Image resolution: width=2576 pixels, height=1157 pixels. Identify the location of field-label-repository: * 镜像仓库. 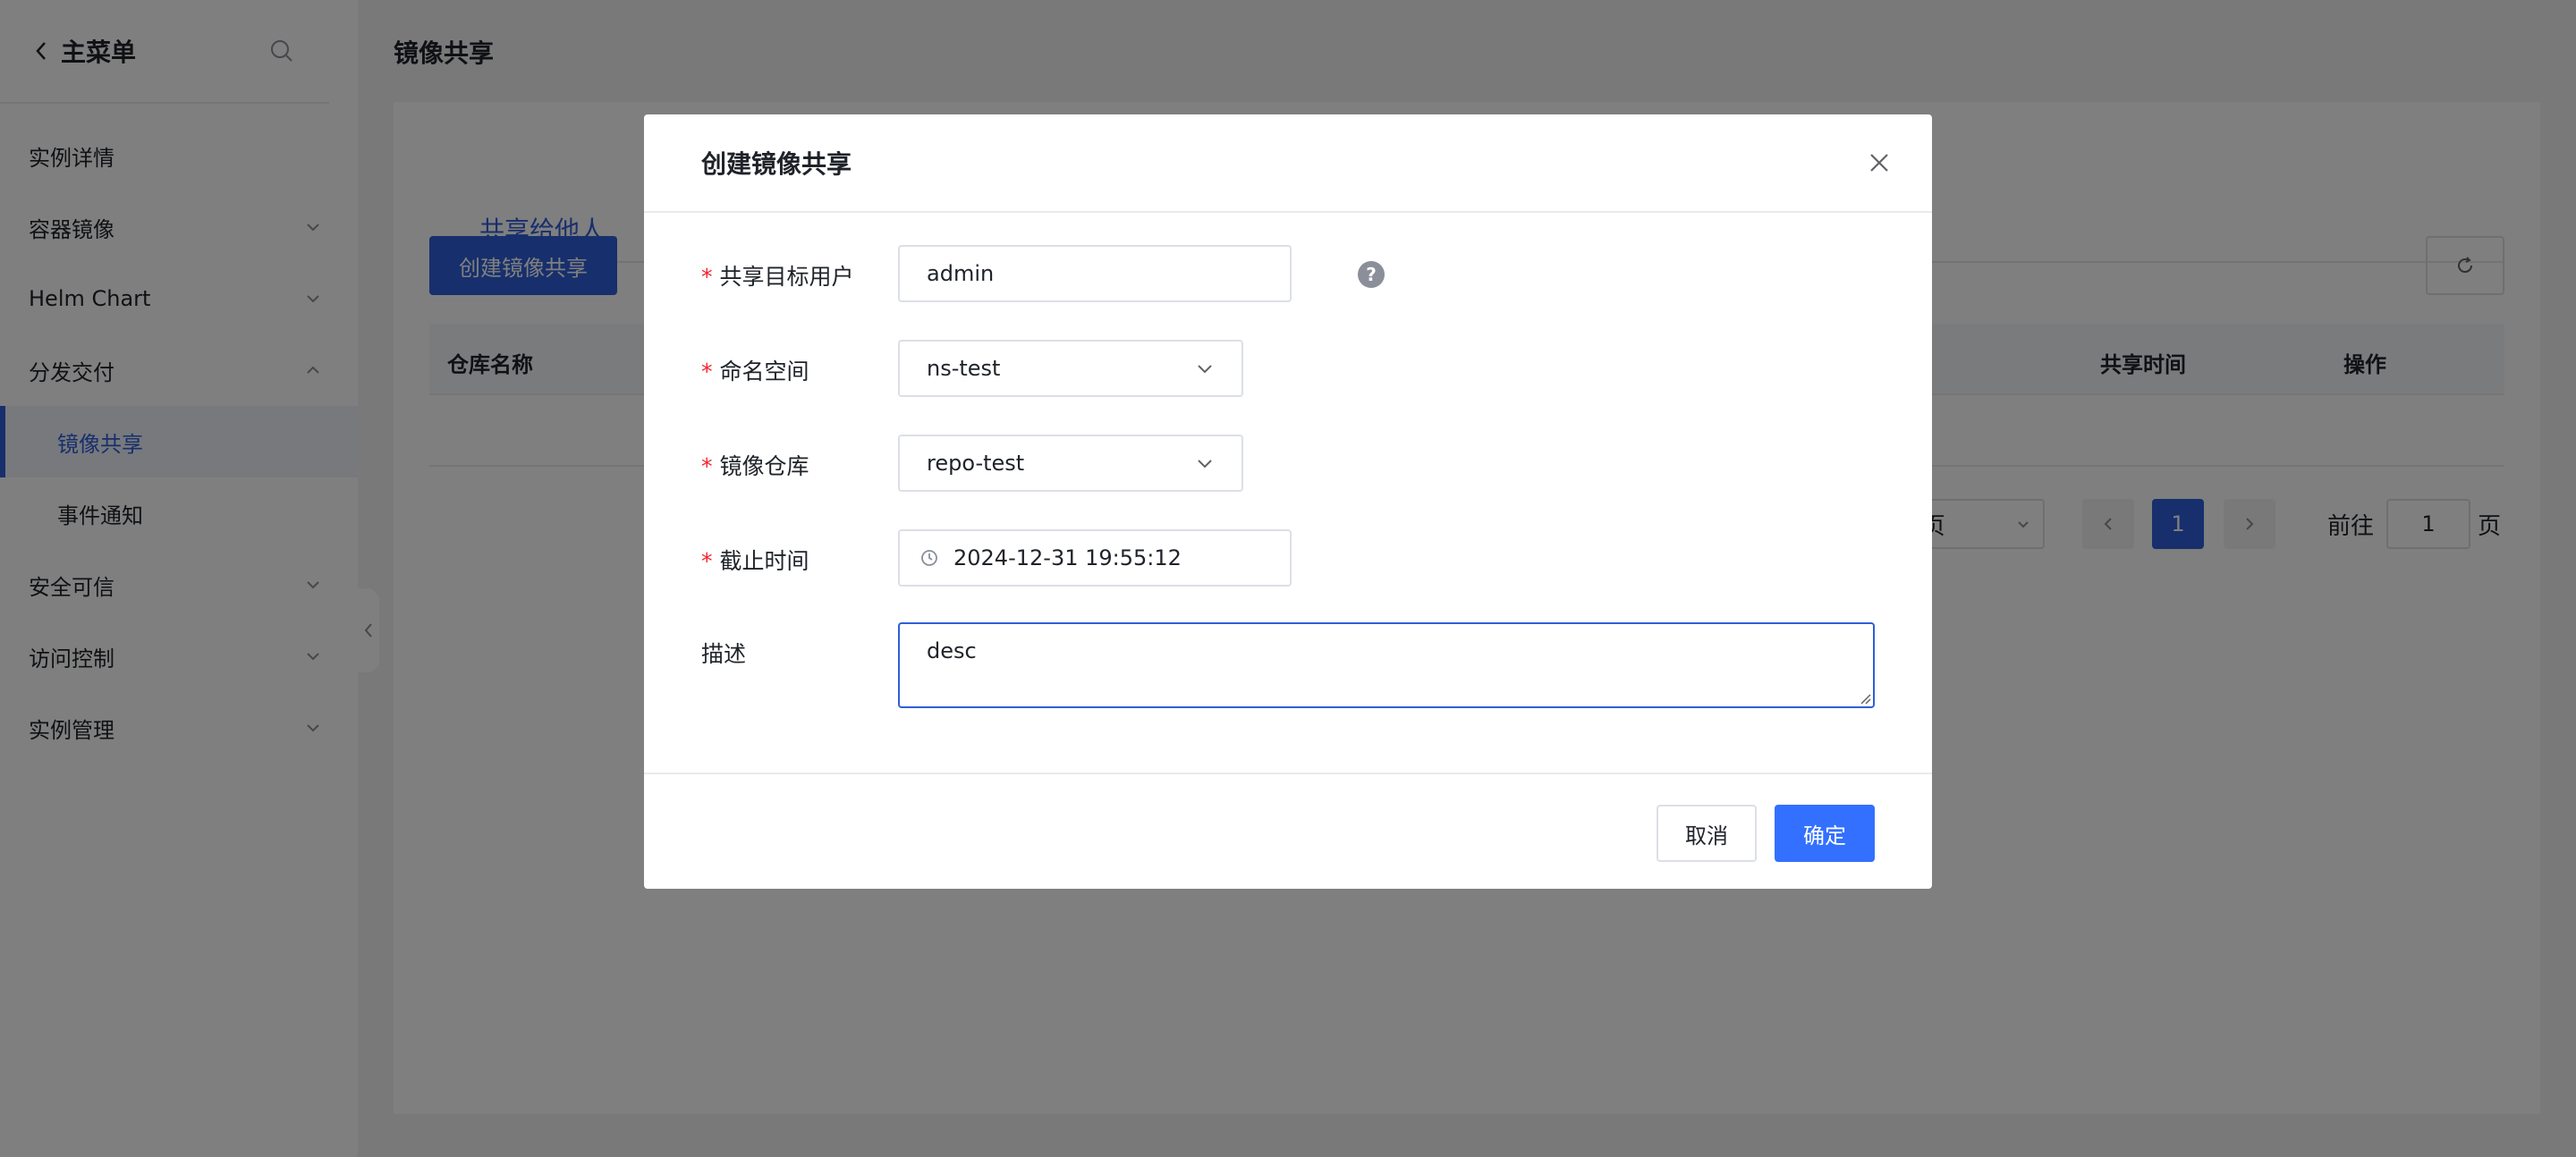
(755, 465).